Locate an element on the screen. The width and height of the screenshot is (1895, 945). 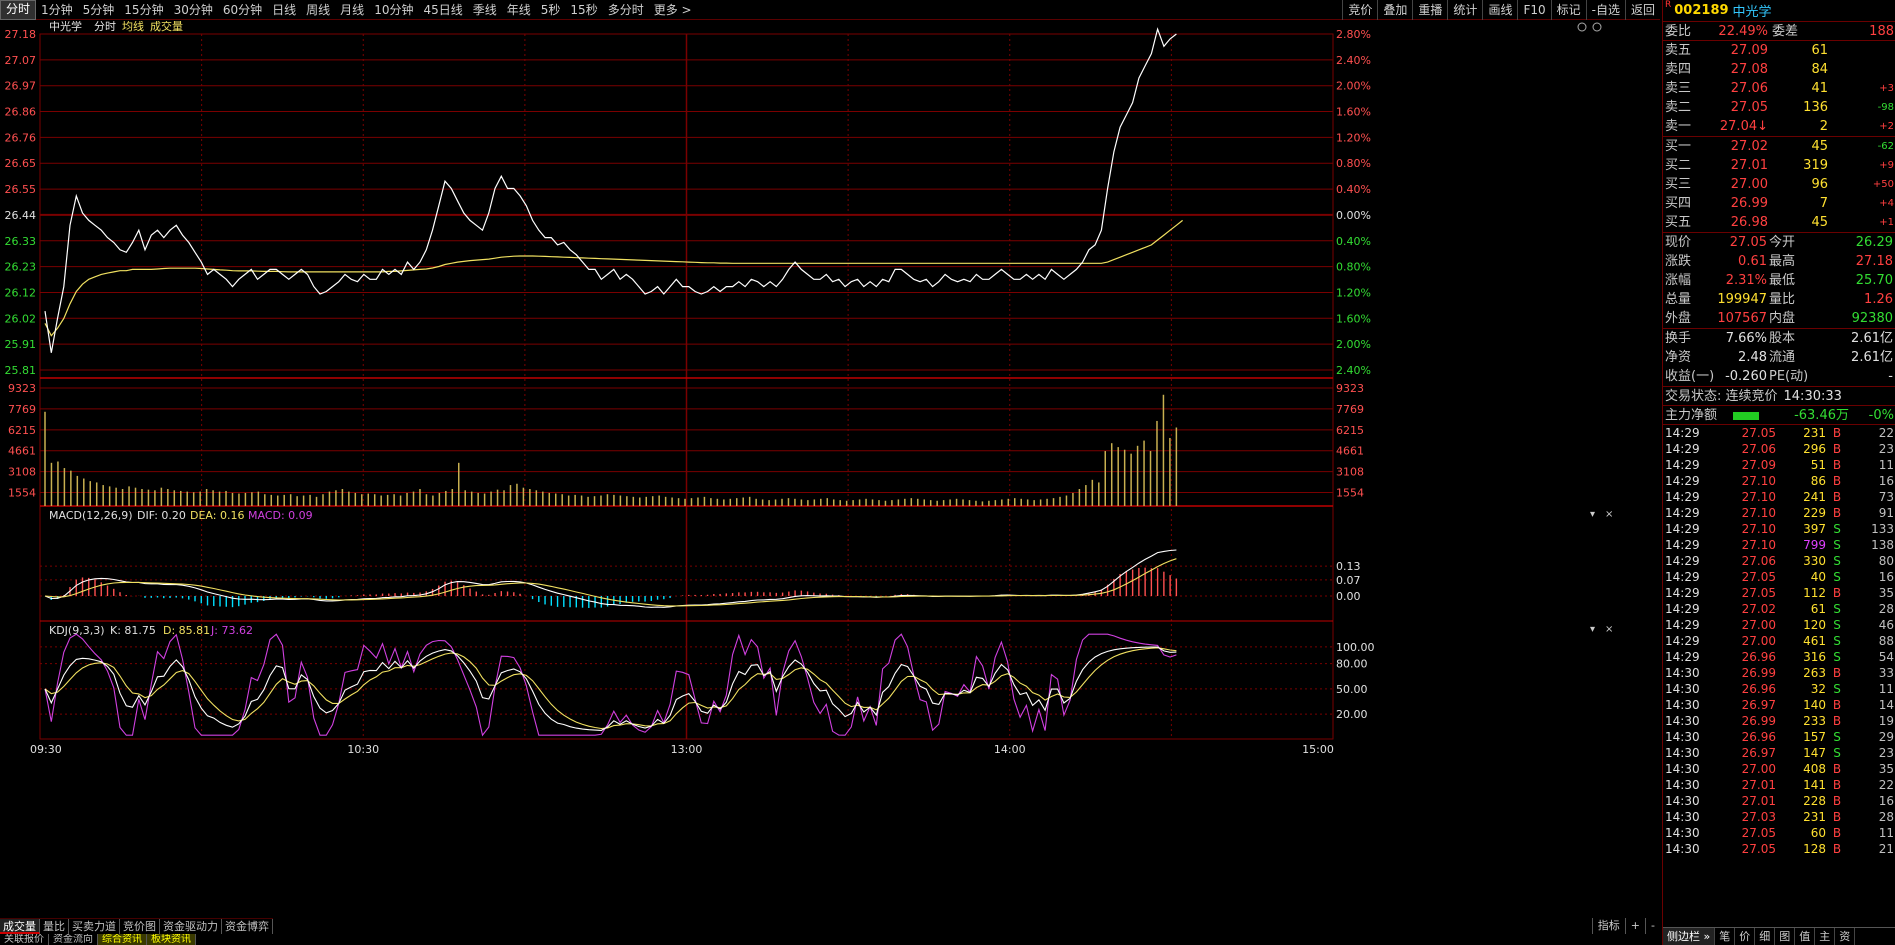
side-tab: 资 is located at coordinates (1845, 936).